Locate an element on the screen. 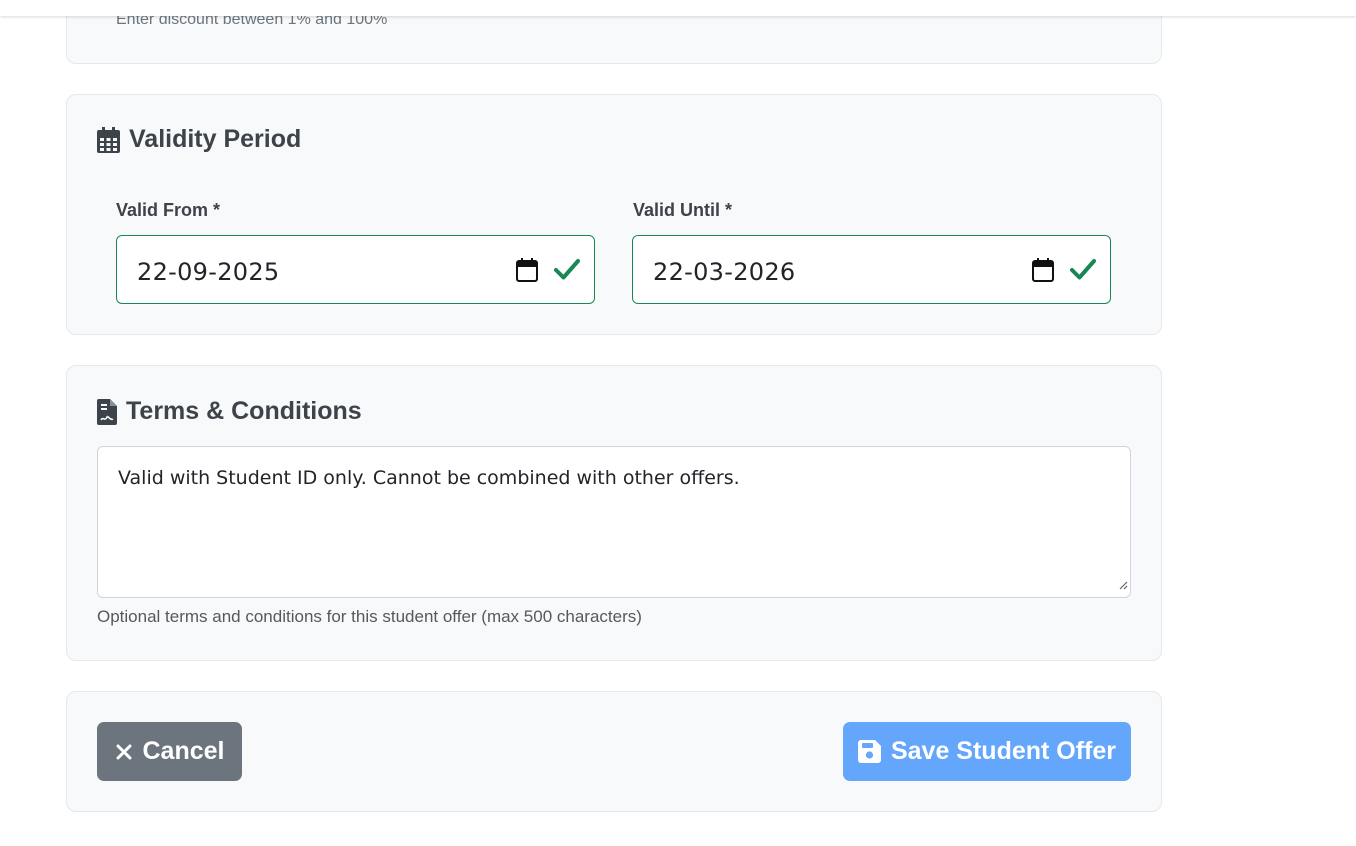 This screenshot has width=1356, height=846. save-student-offer-button: Save Student Offer is located at coordinates (987, 751).